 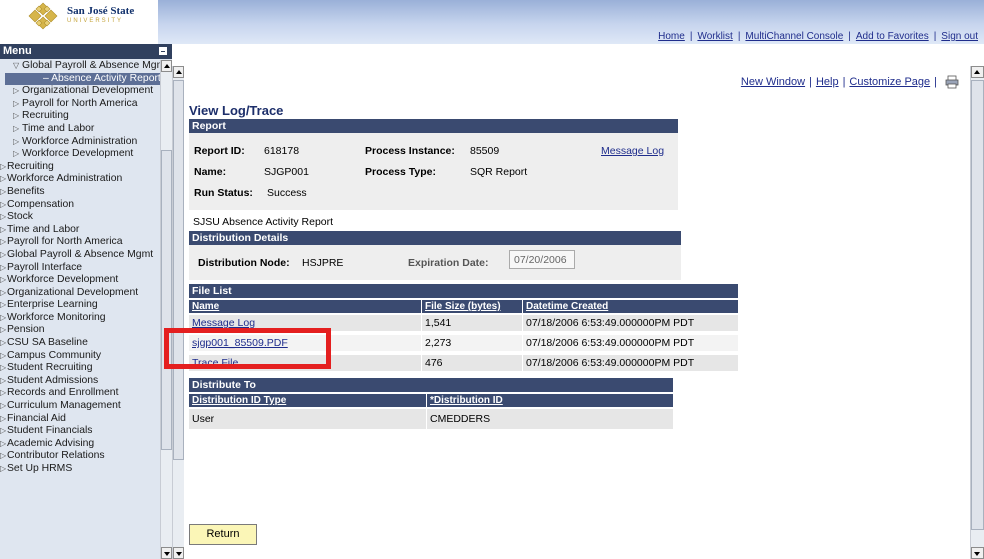 I want to click on process-type-value: SQR Report, so click(x=499, y=172).